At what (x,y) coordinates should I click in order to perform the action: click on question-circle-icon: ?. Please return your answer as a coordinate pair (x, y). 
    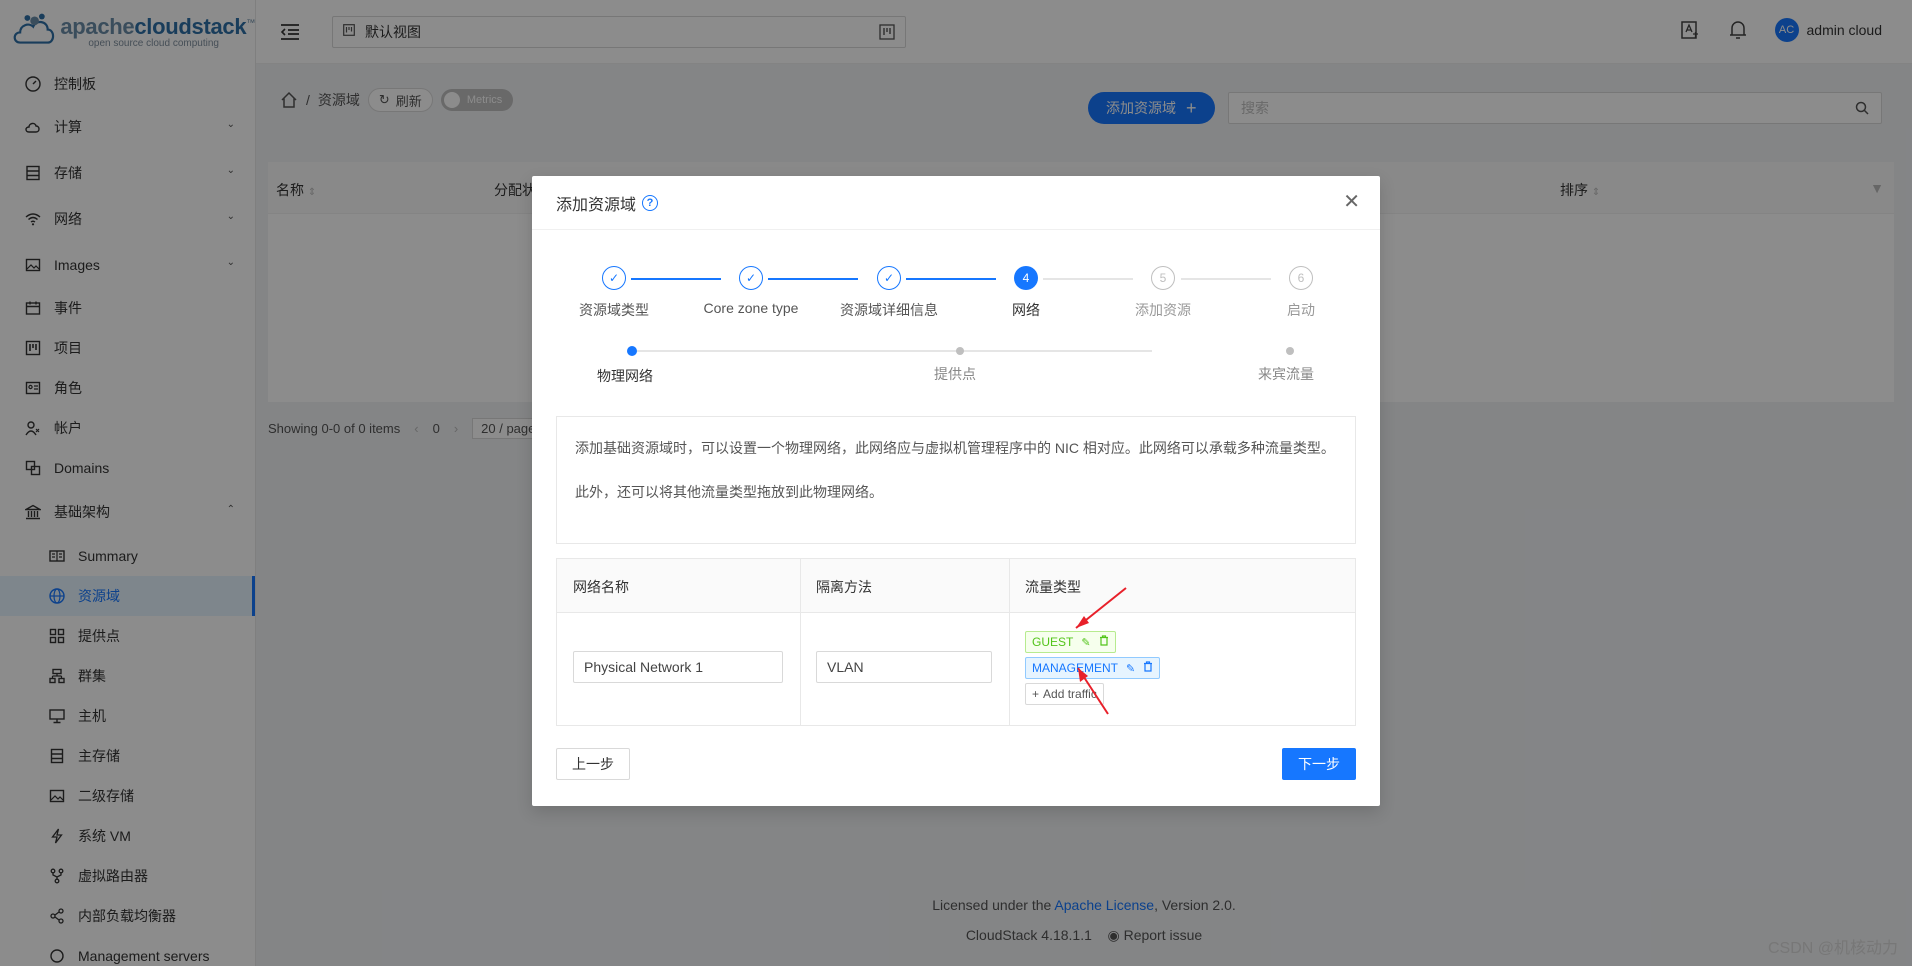
    Looking at the image, I should click on (650, 202).